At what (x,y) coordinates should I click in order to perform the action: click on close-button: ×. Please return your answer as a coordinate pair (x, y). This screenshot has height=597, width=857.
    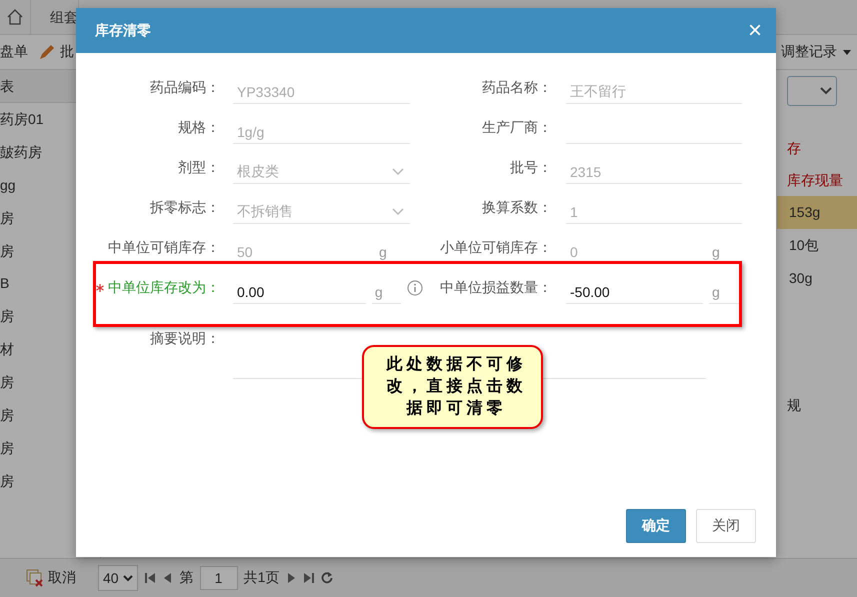
    Looking at the image, I should click on (755, 30).